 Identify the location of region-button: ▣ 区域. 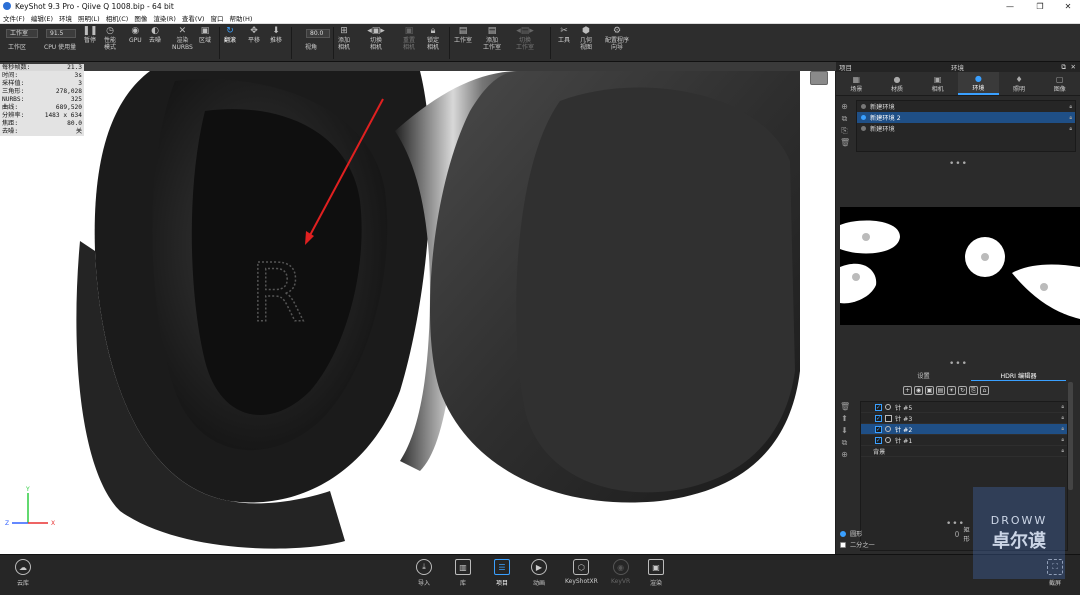
(205, 35).